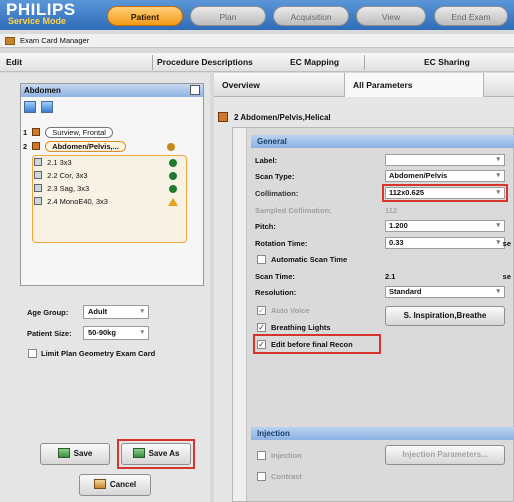  What do you see at coordinates (279, 85) in the screenshot?
I see `tab-overview: Overview` at bounding box center [279, 85].